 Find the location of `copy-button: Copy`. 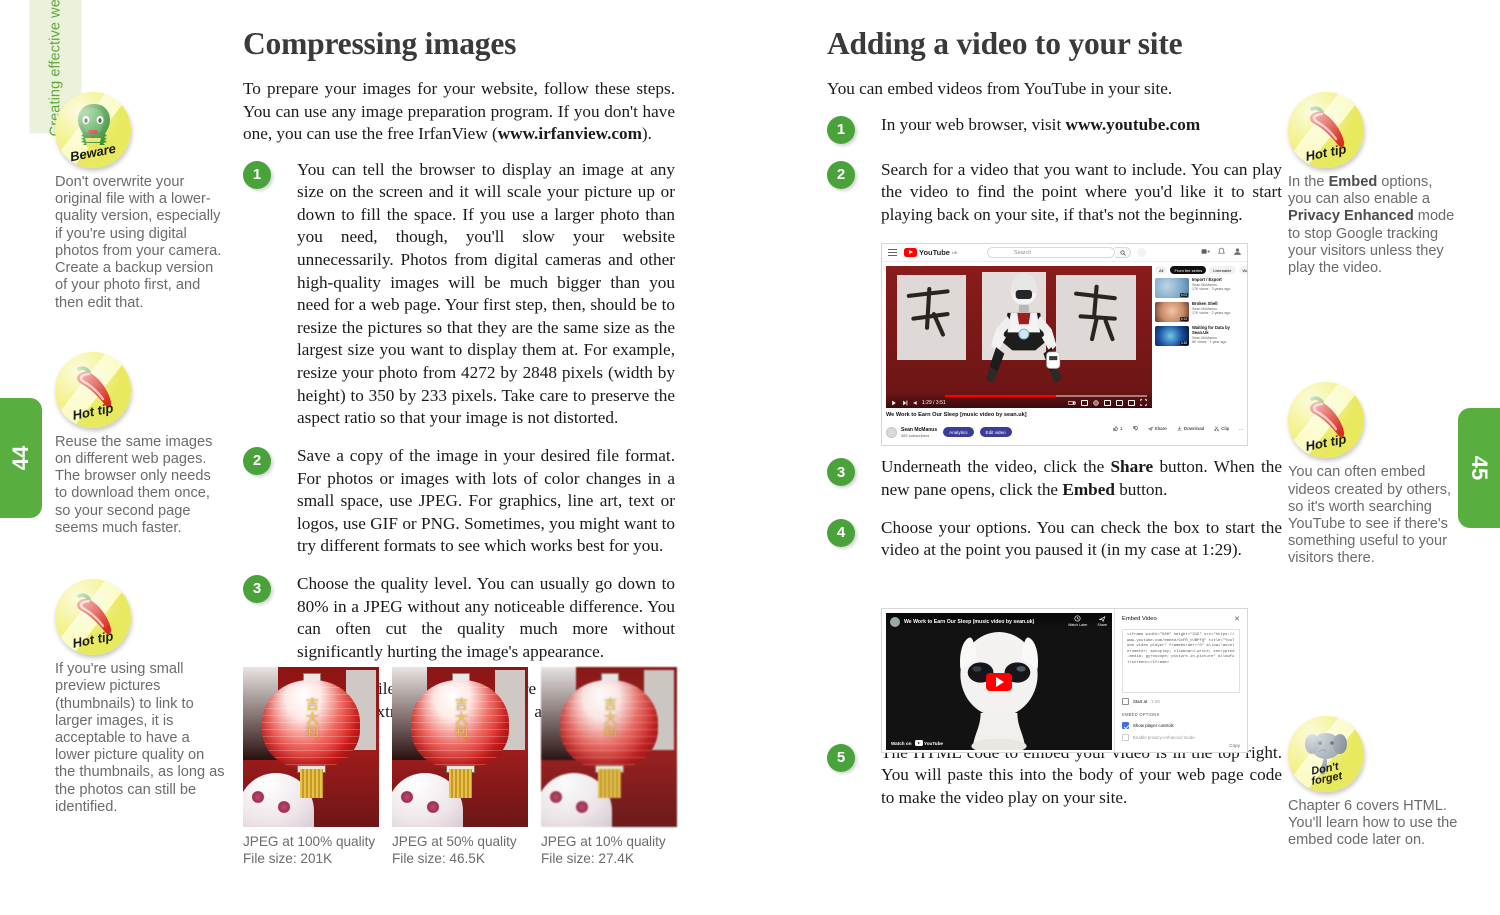

copy-button: Copy is located at coordinates (1234, 745).